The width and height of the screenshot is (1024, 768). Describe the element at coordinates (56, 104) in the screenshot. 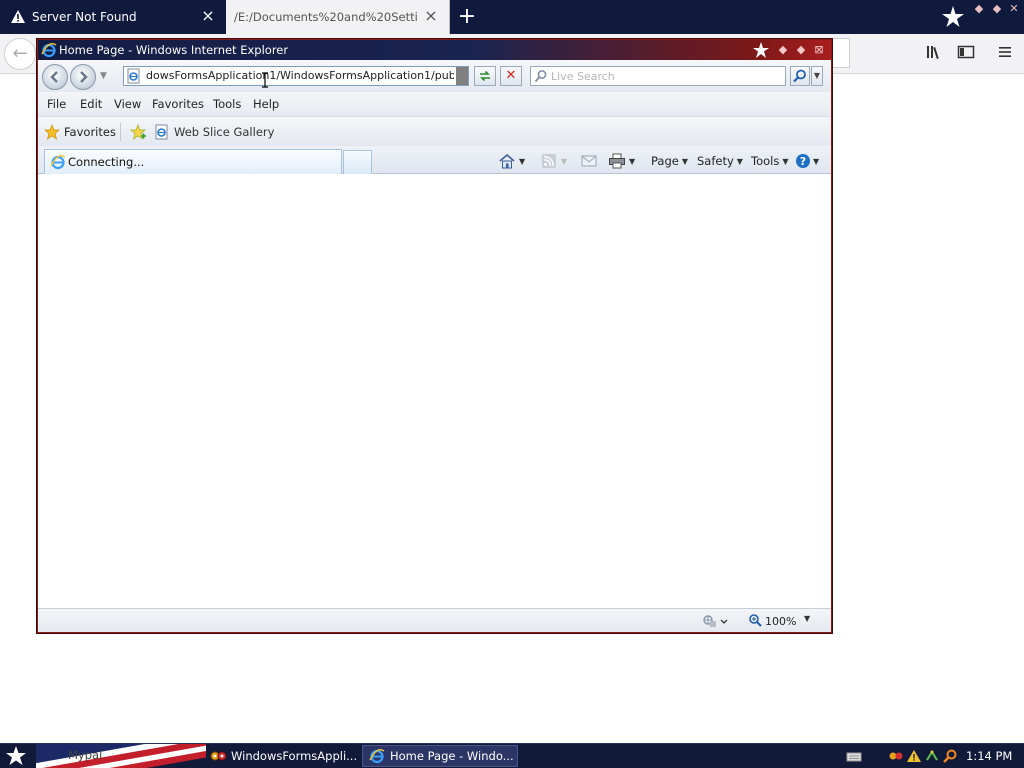

I see `menu-file: File` at that location.